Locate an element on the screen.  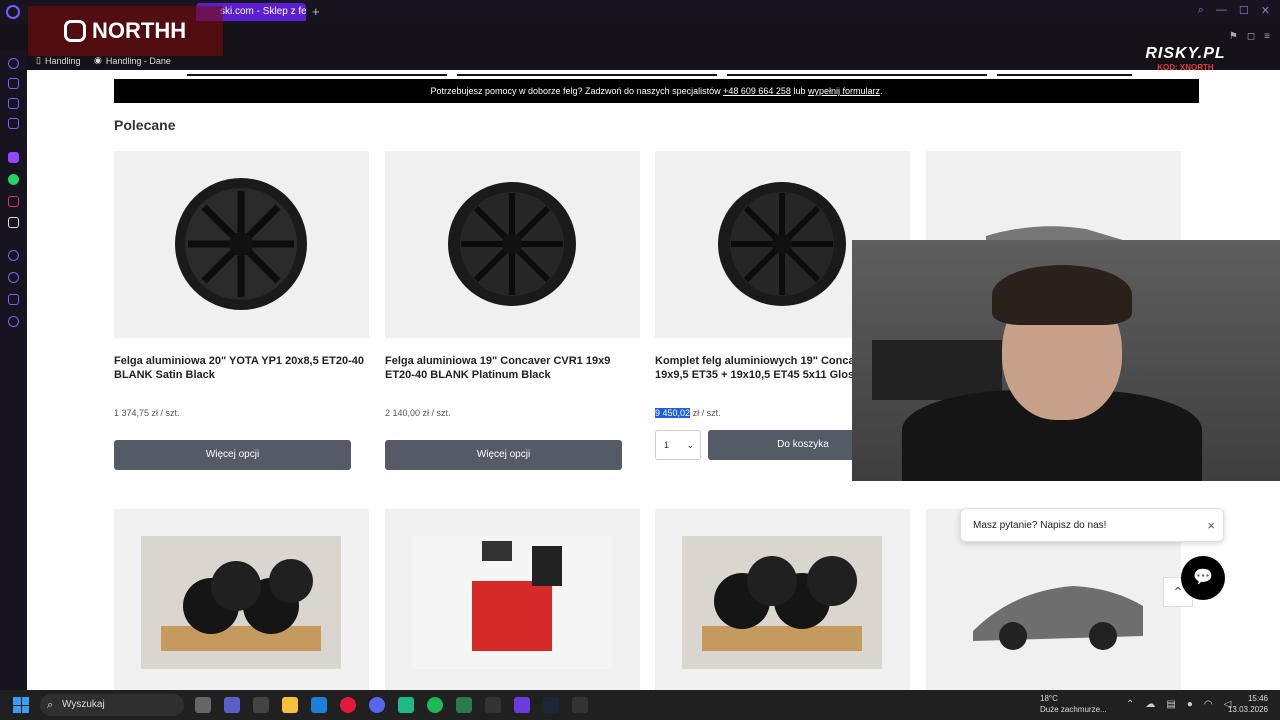
bookmark-handling-dane: ◉ Handling - Dane is located at coordinates (132, 60).